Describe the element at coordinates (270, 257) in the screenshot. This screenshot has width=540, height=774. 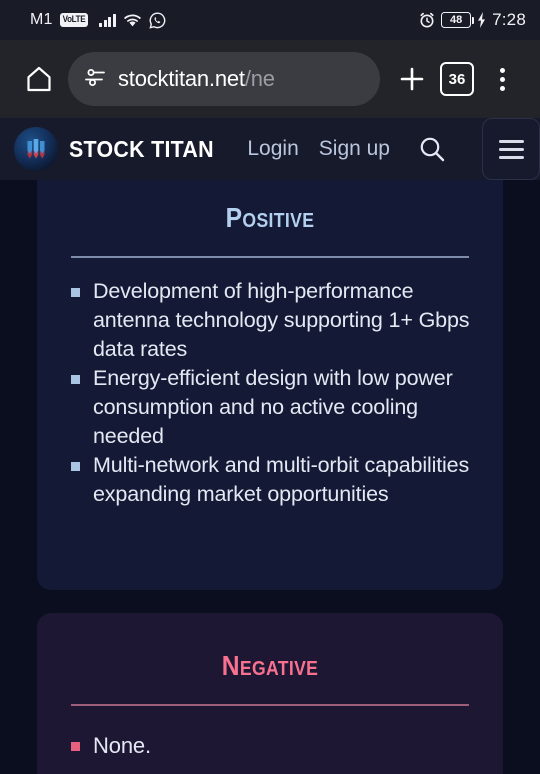
I see `positive-divider` at that location.